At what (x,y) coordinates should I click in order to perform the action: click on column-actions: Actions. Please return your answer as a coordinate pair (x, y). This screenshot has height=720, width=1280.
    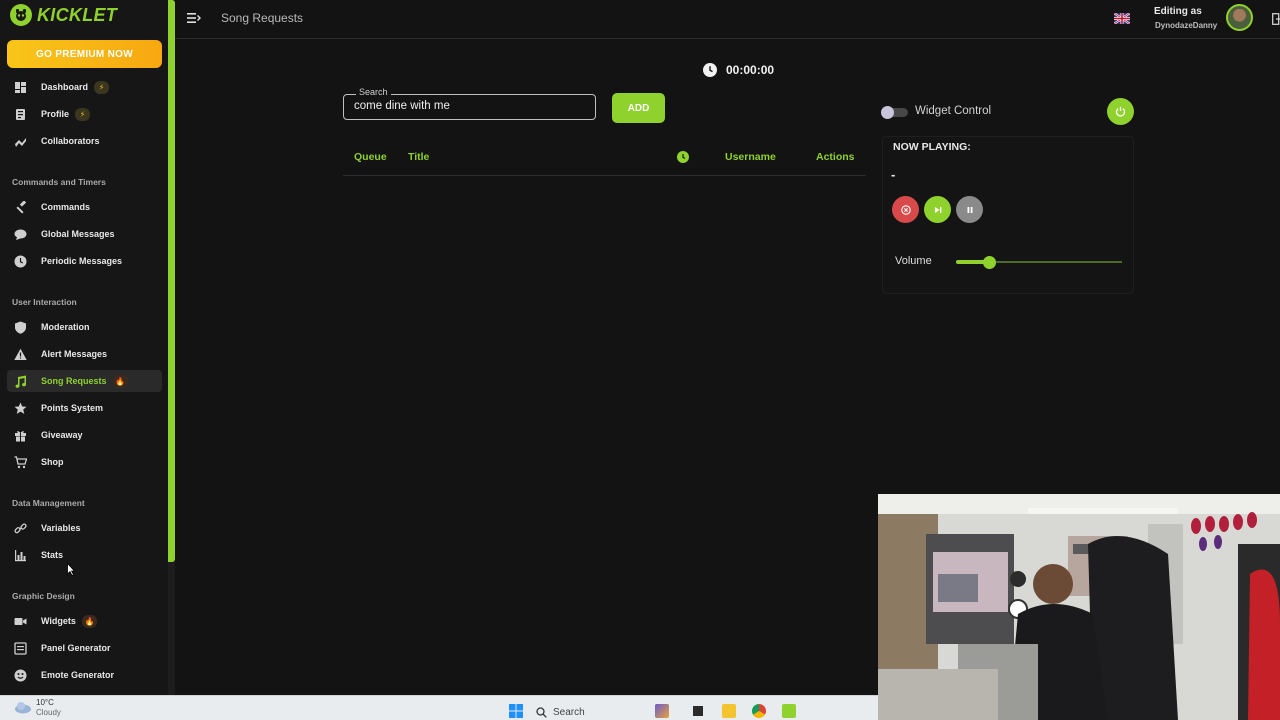
    Looking at the image, I should click on (835, 157).